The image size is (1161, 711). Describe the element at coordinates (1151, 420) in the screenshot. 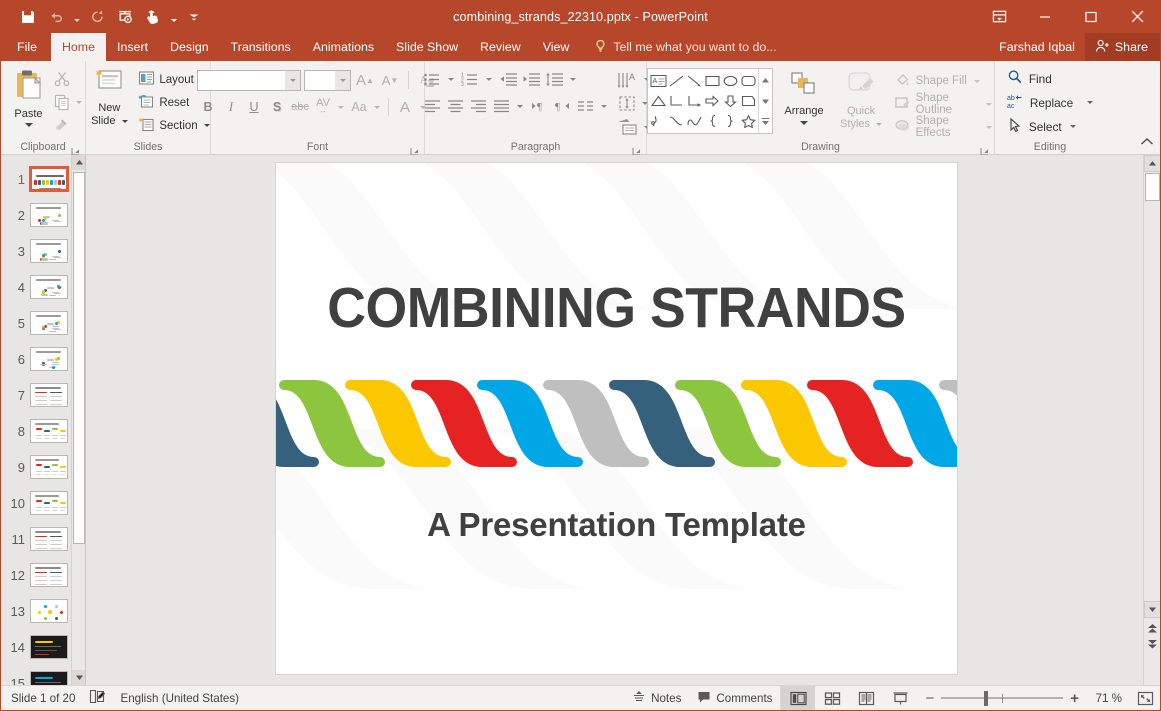

I see `canvas-scrollbar` at that location.